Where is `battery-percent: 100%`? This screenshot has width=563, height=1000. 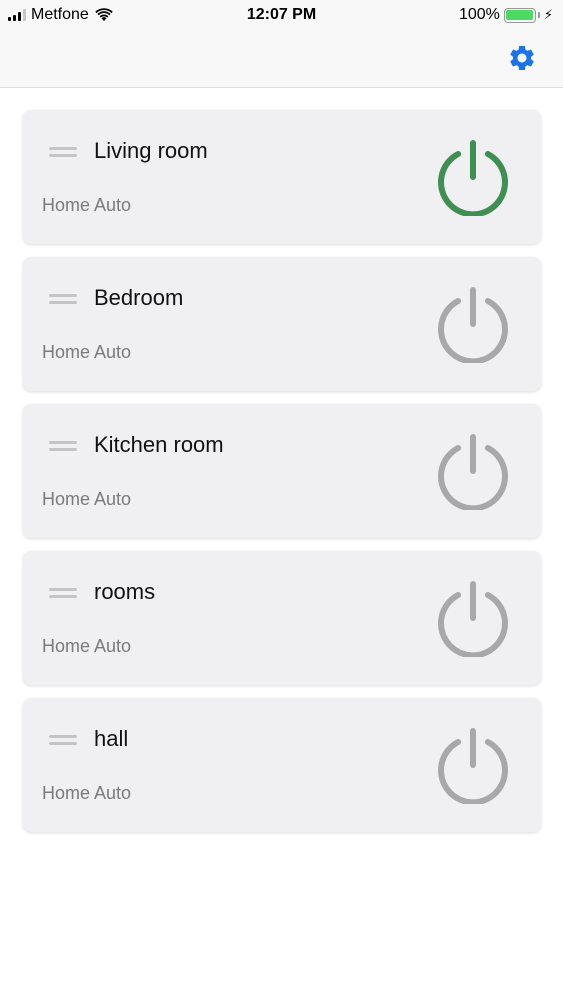 battery-percent: 100% is located at coordinates (479, 14).